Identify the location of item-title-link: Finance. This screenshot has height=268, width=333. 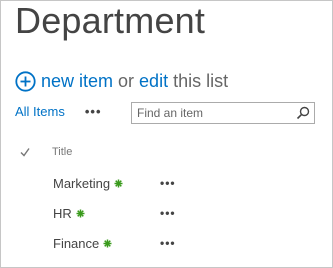
(76, 243).